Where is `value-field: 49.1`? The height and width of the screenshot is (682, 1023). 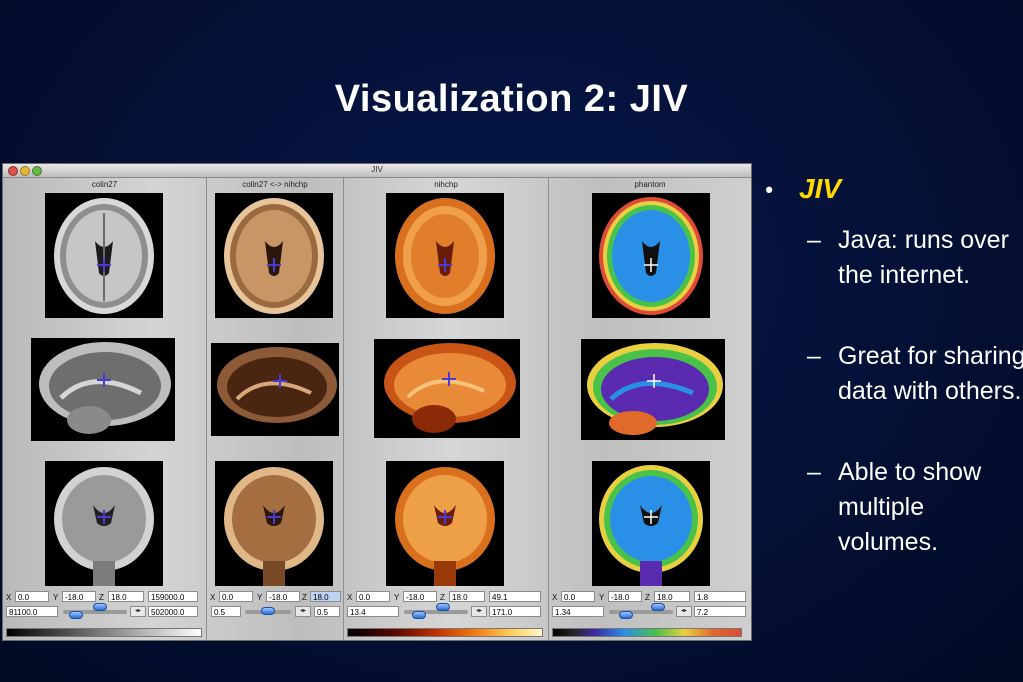 value-field: 49.1 is located at coordinates (515, 596).